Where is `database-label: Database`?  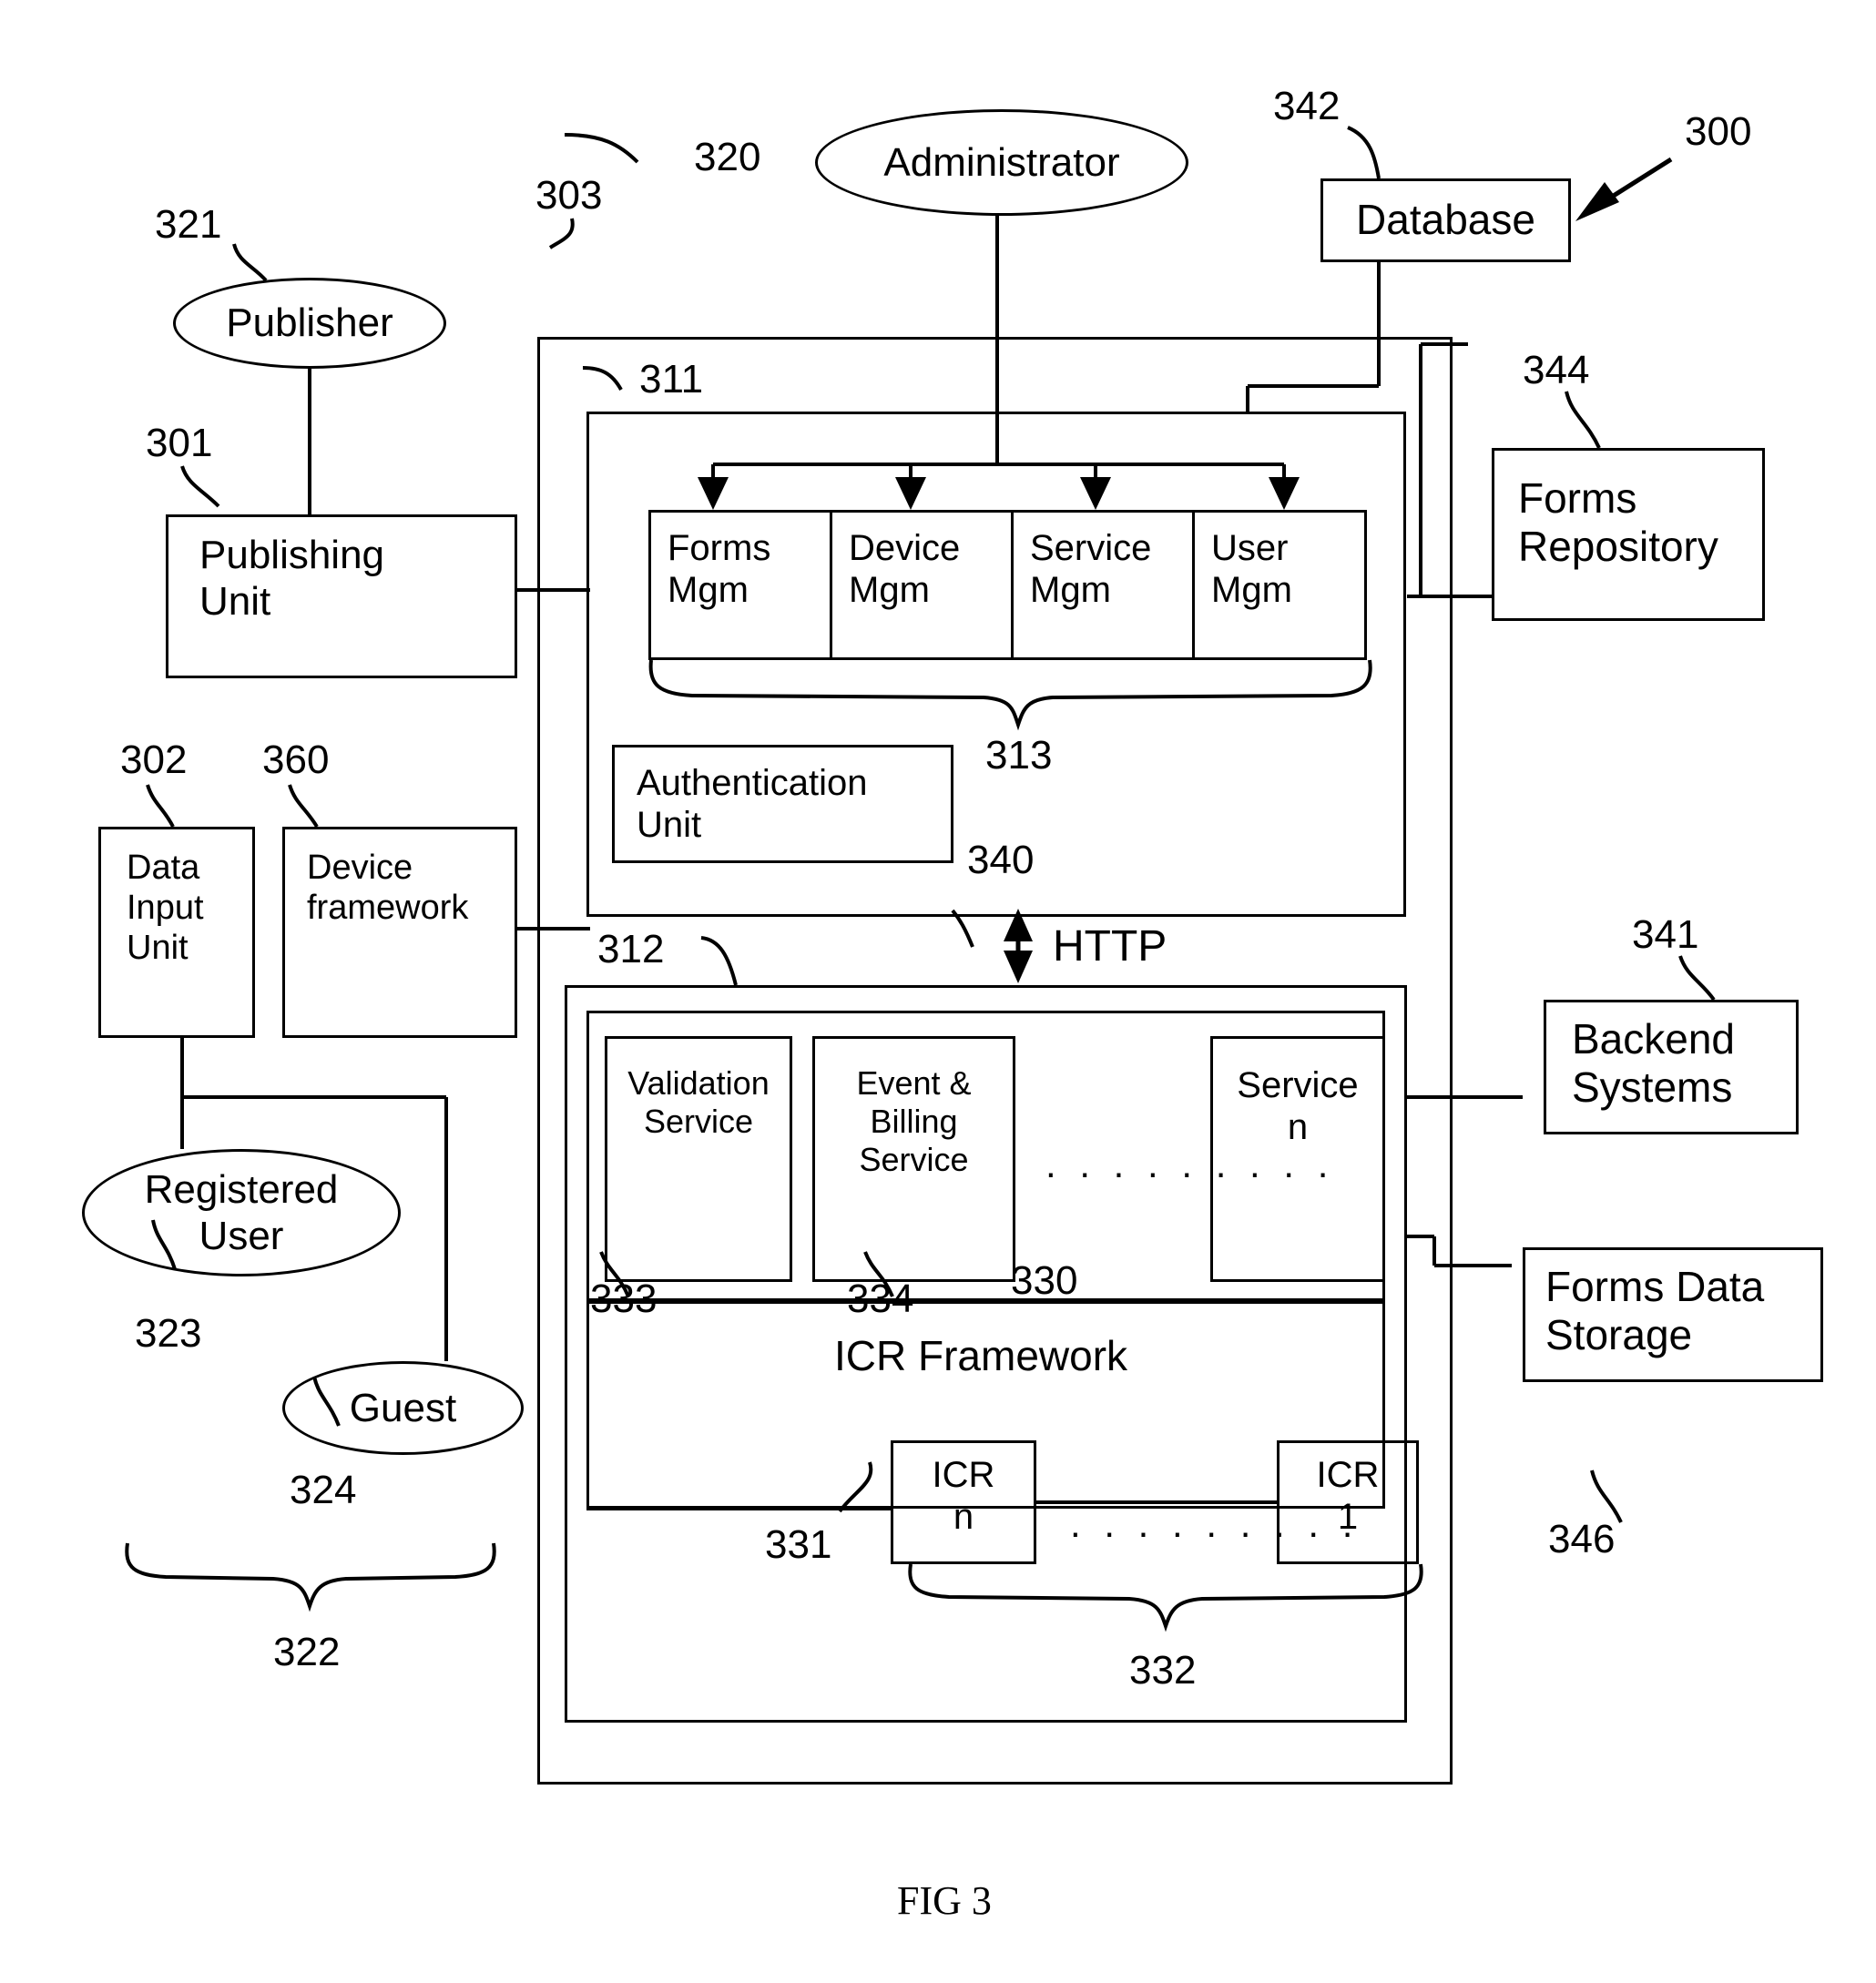
database-label: Database is located at coordinates (1445, 220).